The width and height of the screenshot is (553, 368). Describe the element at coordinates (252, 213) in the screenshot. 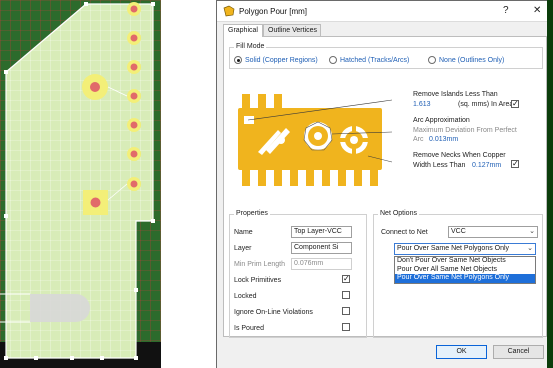

I see `properties-legend: Properties` at that location.